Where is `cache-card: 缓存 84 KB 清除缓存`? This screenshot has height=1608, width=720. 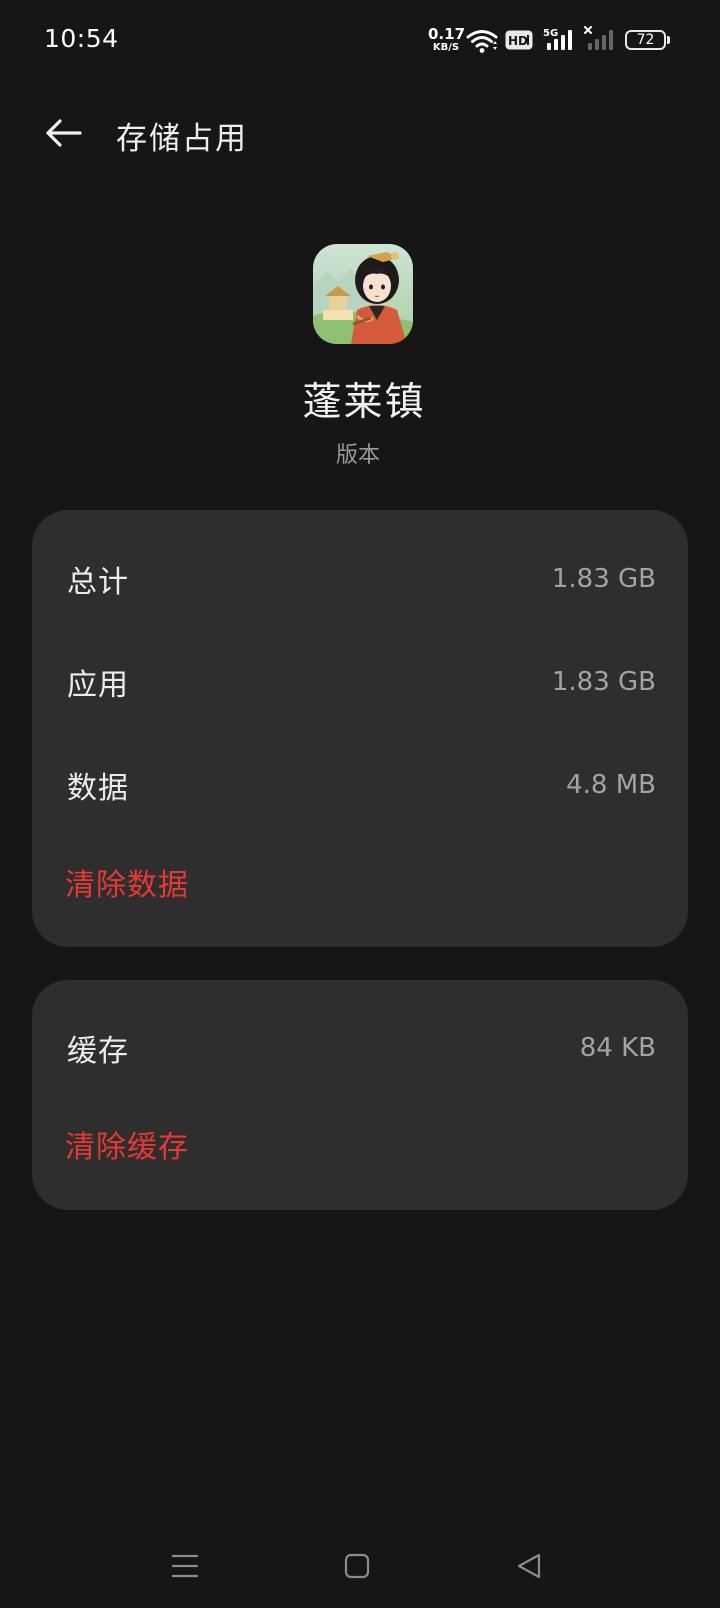 cache-card: 缓存 84 KB 清除缓存 is located at coordinates (360, 1095).